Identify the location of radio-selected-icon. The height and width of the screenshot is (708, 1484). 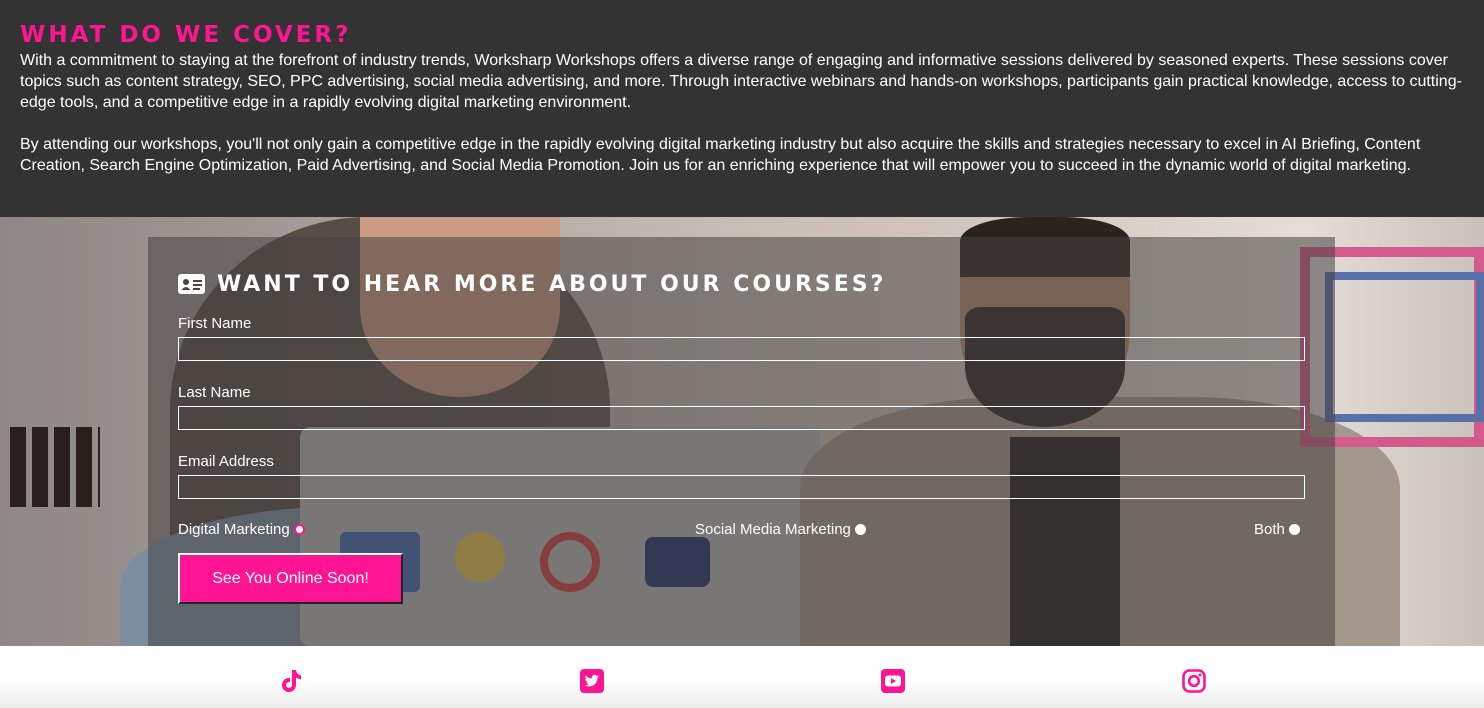
(299, 529).